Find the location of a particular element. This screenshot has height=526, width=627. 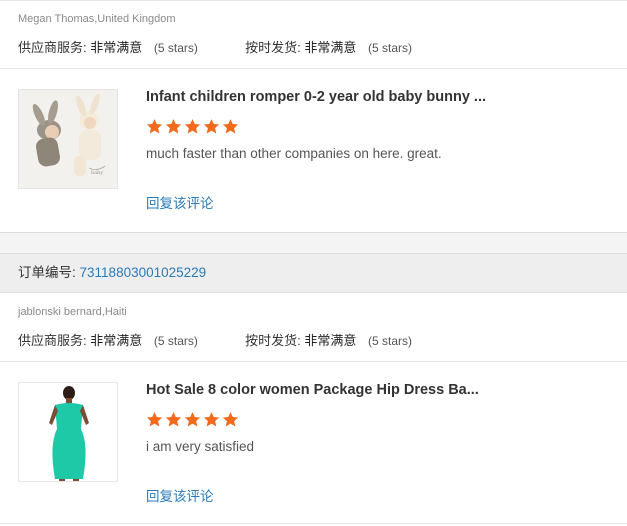

buyer-name: jablonski bernard,Haiti is located at coordinates (72, 312).